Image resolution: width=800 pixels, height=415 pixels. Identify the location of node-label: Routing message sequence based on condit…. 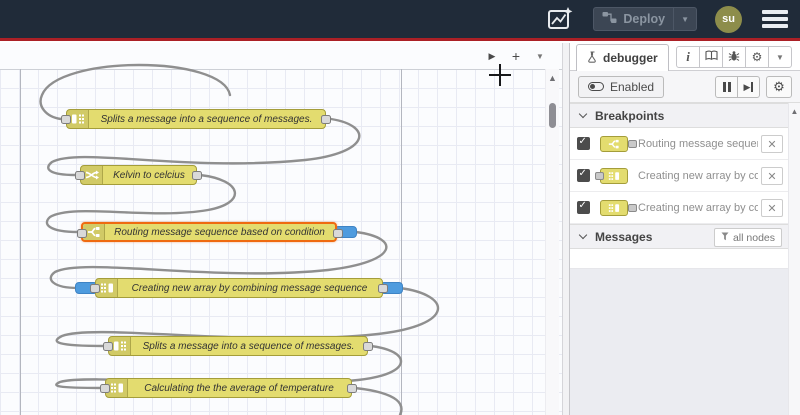
(219, 232).